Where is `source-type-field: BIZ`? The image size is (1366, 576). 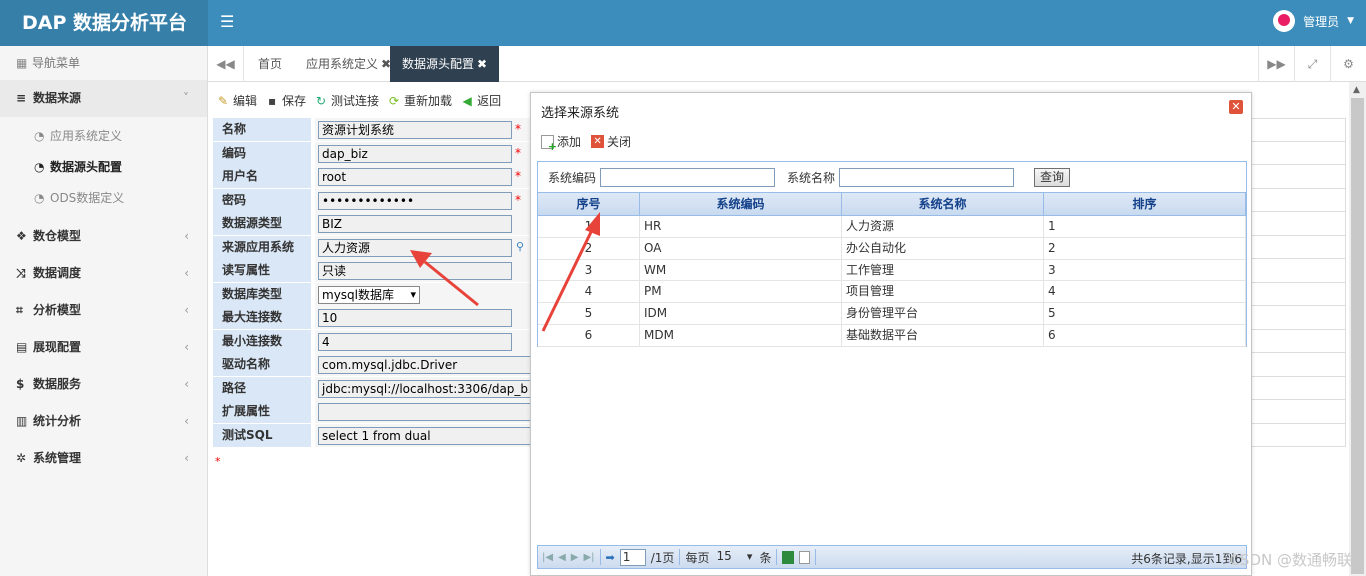 source-type-field: BIZ is located at coordinates (415, 224).